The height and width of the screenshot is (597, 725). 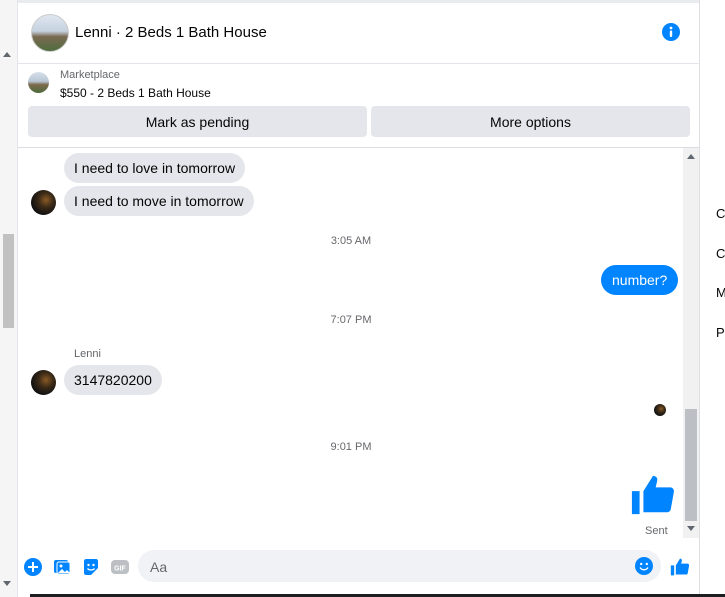 I want to click on message-timestamp: 9:01 PM, so click(x=351, y=447).